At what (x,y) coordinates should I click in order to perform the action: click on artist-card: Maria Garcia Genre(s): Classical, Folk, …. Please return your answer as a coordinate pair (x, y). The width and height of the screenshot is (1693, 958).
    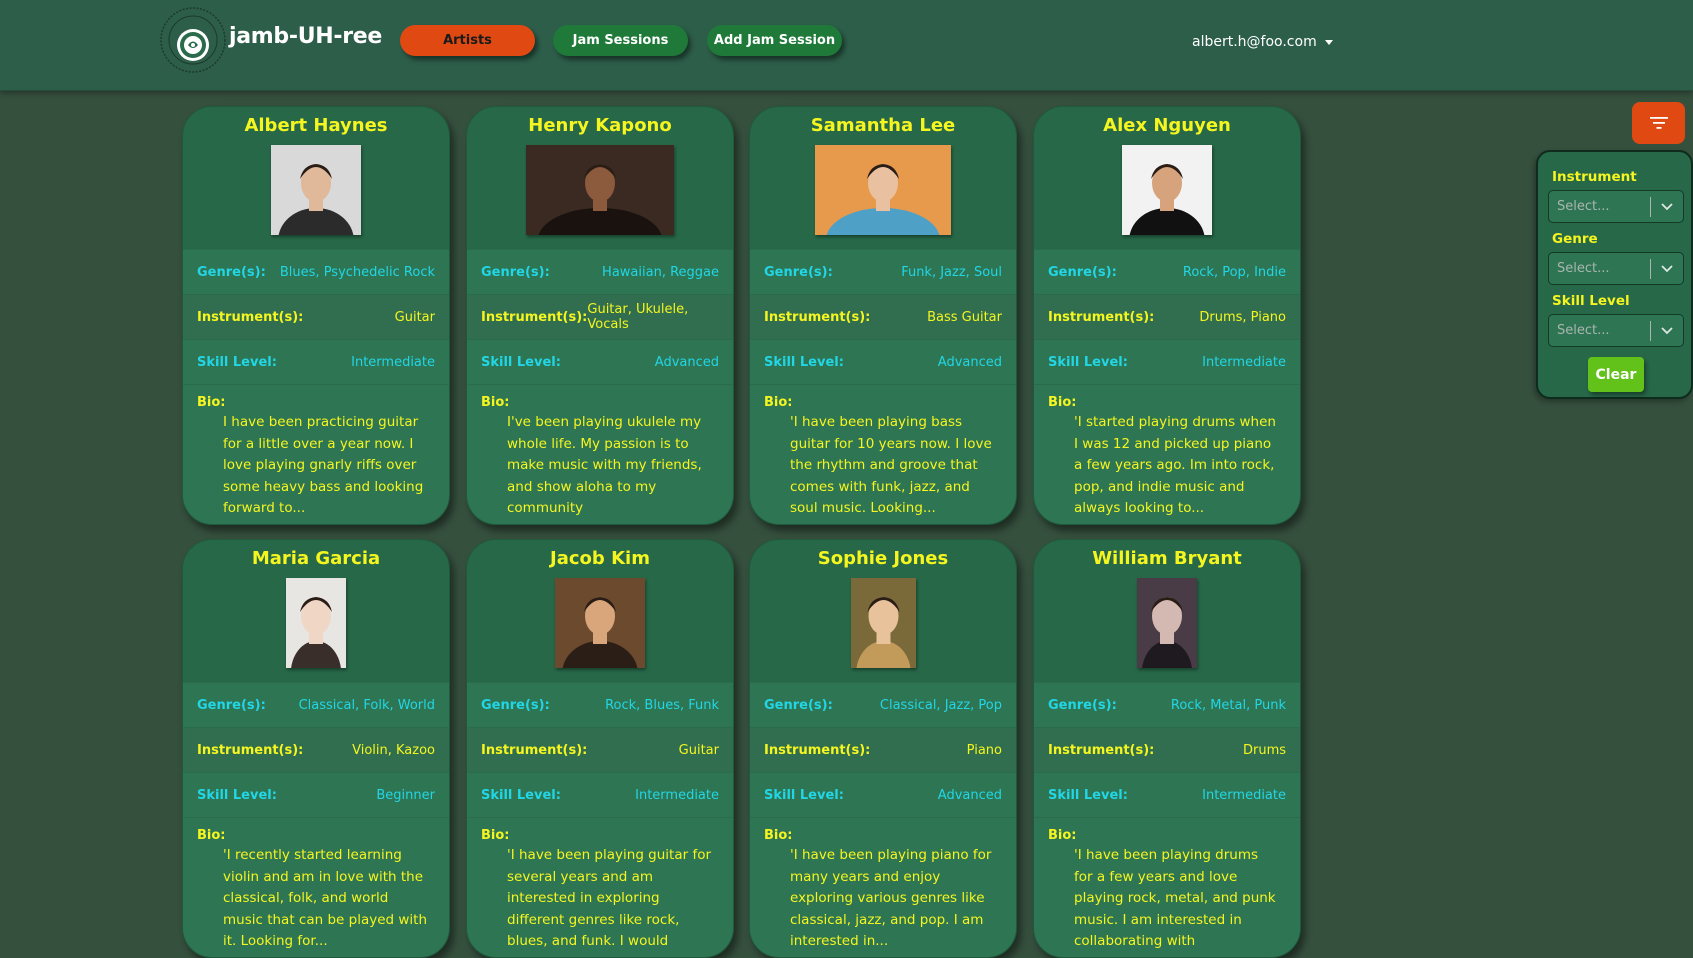
    Looking at the image, I should click on (316, 748).